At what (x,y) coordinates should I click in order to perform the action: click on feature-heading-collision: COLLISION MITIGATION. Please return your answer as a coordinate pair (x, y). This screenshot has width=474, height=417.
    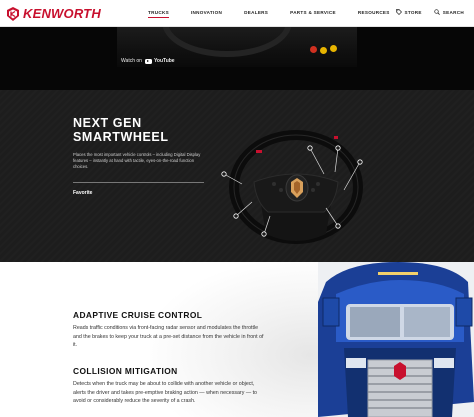
    Looking at the image, I should click on (125, 371).